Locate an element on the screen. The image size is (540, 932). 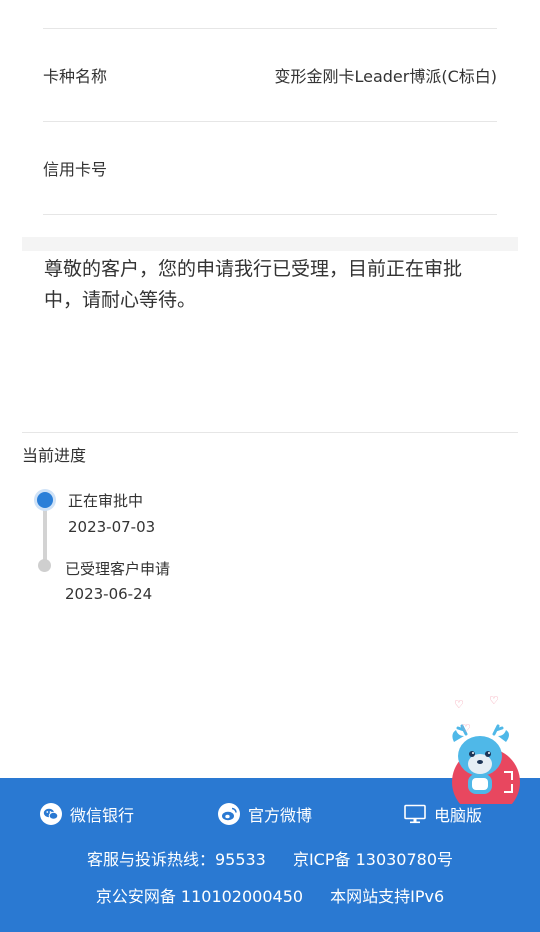
timeline-step-status: 已受理客户申请 is located at coordinates (118, 569).